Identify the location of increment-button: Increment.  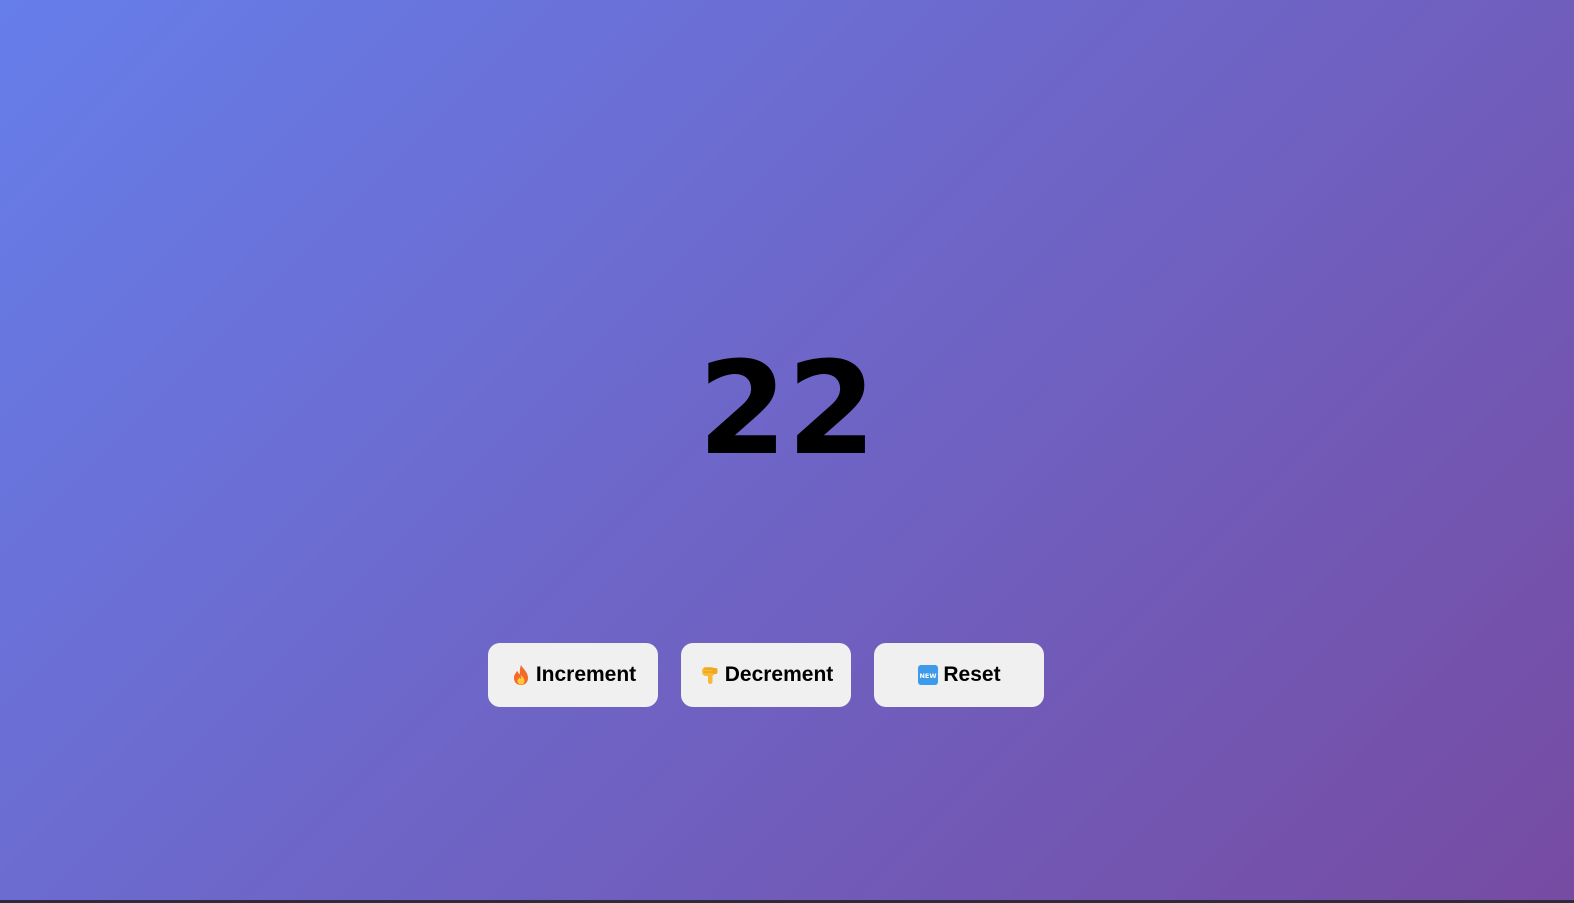
(573, 675).